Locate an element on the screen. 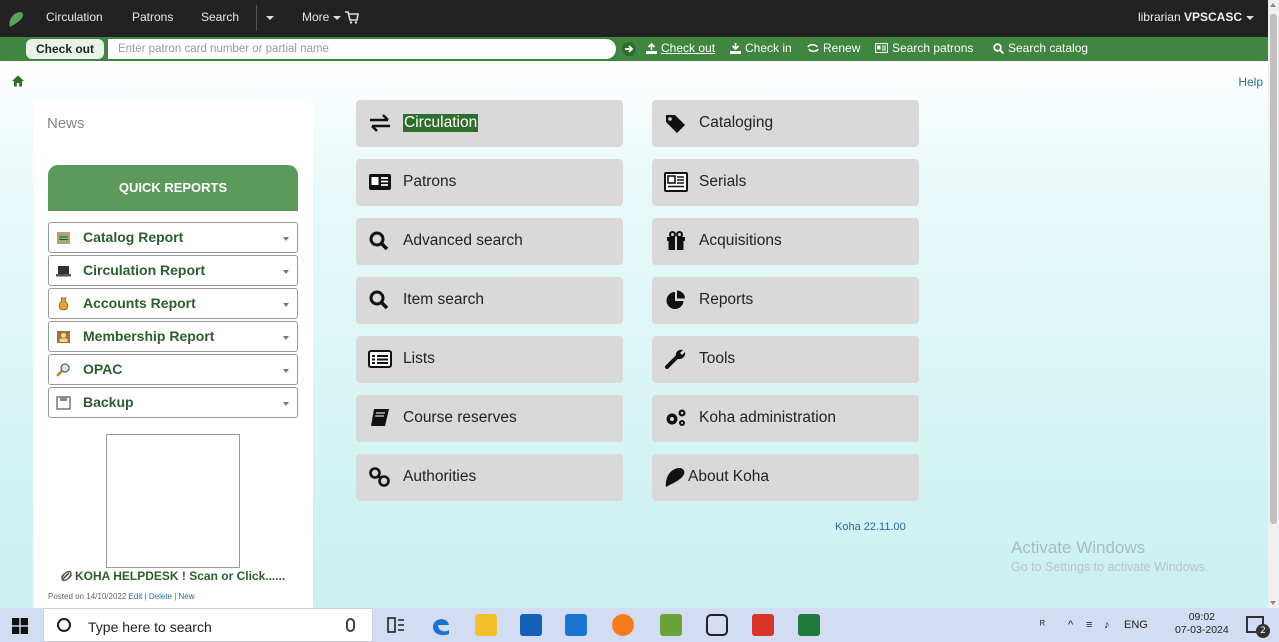 This screenshot has height=642, width=1279. membership-card-icon is located at coordinates (63, 337).